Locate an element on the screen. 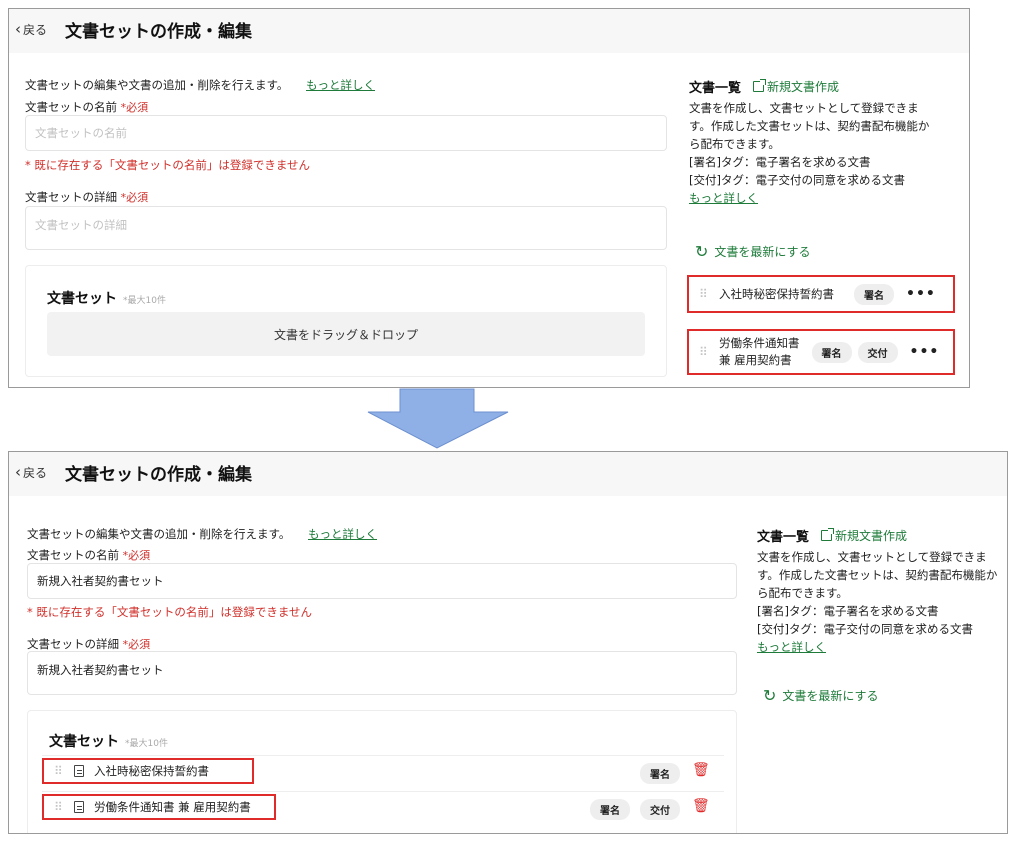  docset-row-highlight: ⠿ 入社時秘密保持誓約書 is located at coordinates (148, 771).